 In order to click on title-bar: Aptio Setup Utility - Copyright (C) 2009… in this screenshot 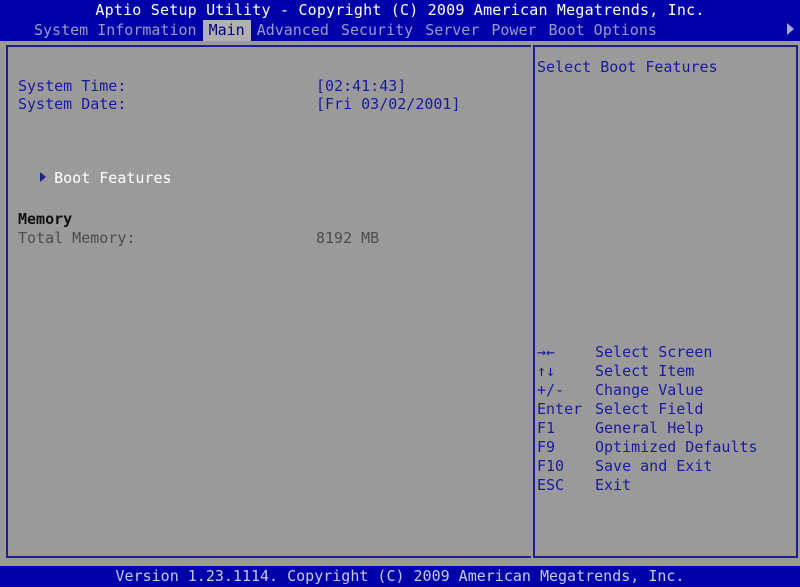, I will do `click(400, 20)`.